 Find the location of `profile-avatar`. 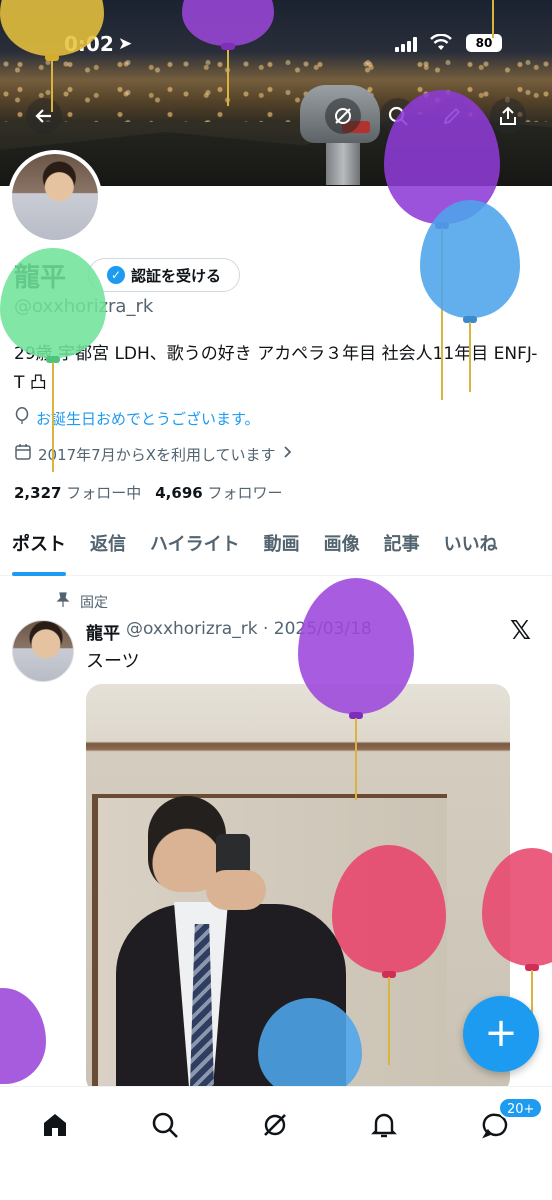

profile-avatar is located at coordinates (55, 197).